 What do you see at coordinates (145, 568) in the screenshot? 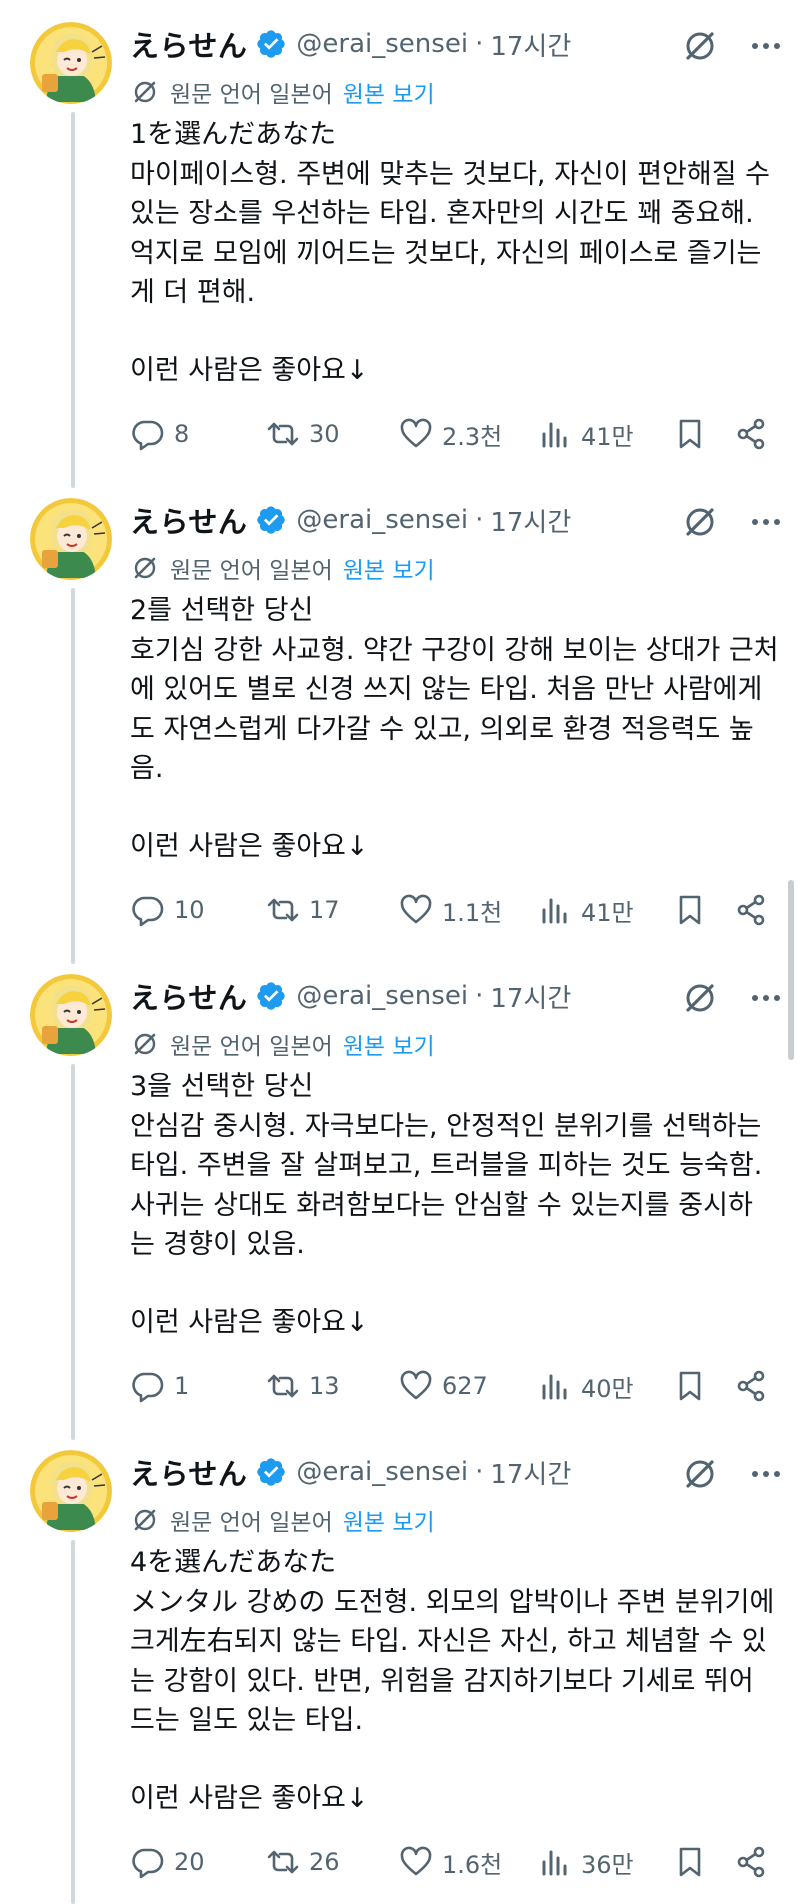
I see `translate-icon` at bounding box center [145, 568].